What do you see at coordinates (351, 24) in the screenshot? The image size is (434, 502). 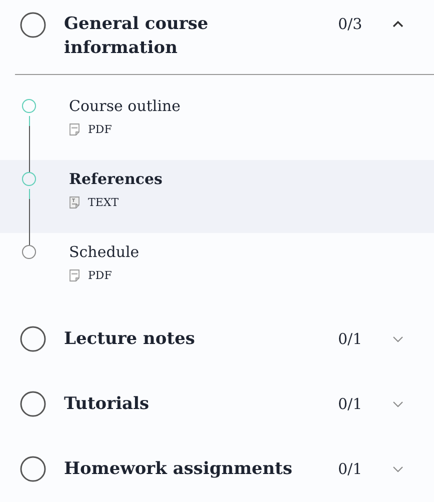 I see `completed-count: 0/3` at bounding box center [351, 24].